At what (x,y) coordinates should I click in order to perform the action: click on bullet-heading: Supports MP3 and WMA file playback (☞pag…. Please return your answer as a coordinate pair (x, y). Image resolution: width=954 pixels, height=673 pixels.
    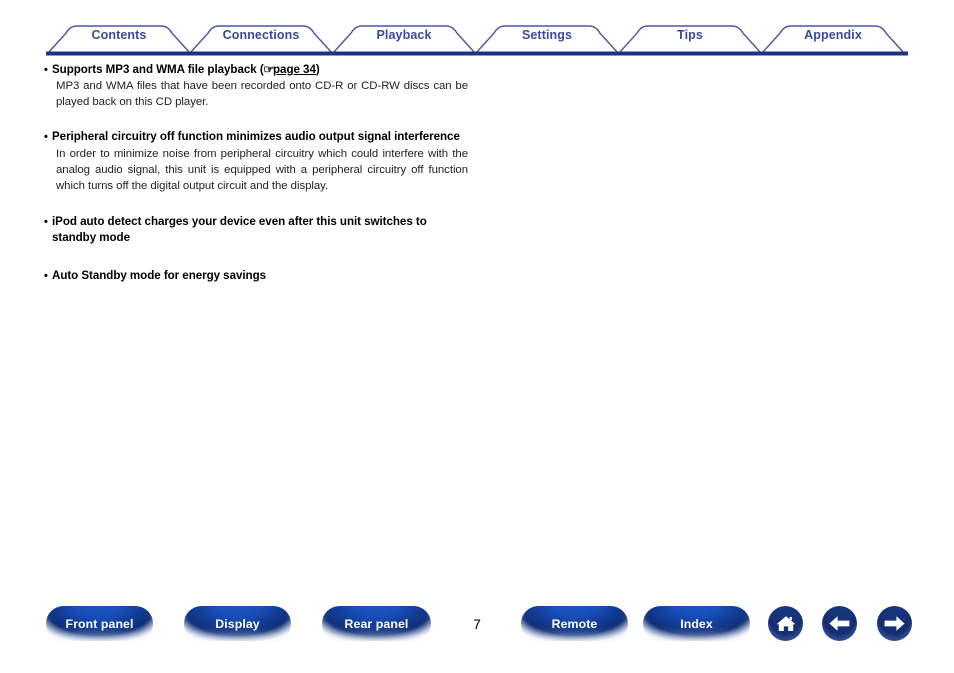
    Looking at the image, I should click on (256, 70).